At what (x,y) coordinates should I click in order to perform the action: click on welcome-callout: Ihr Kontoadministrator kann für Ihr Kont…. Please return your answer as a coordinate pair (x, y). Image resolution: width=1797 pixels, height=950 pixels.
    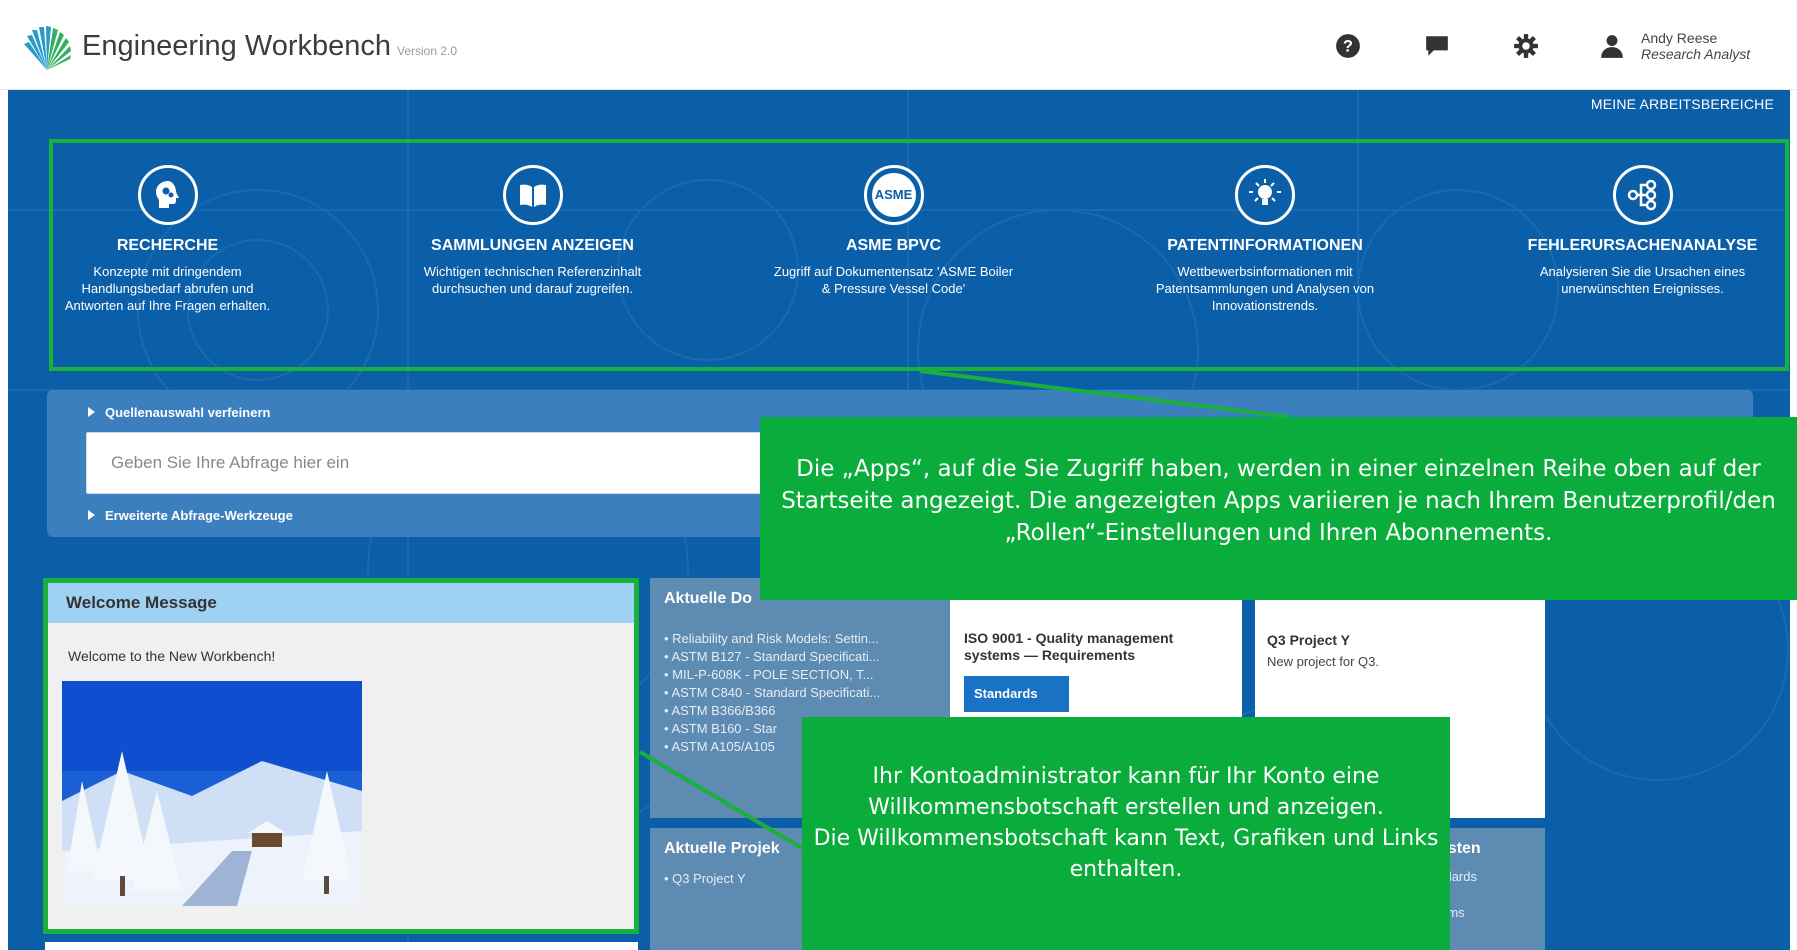
    Looking at the image, I should click on (1126, 833).